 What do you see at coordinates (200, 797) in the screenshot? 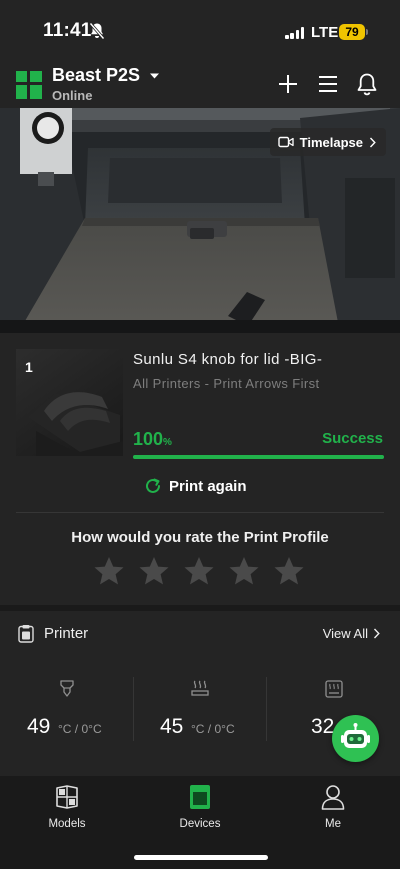
I see `devices-icon` at bounding box center [200, 797].